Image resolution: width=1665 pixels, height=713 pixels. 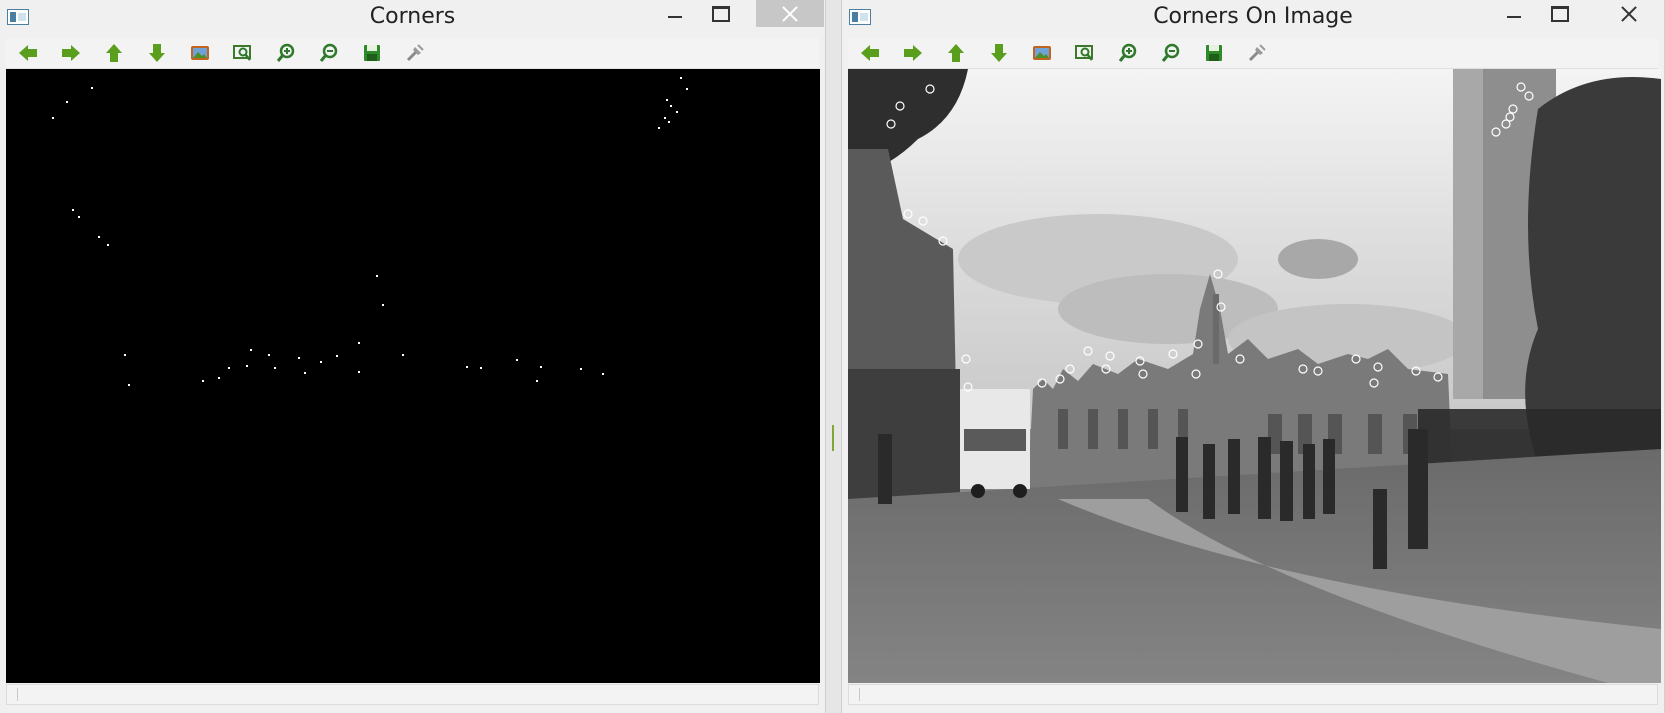 I want to click on title-bar: Corners, so click(x=412, y=17).